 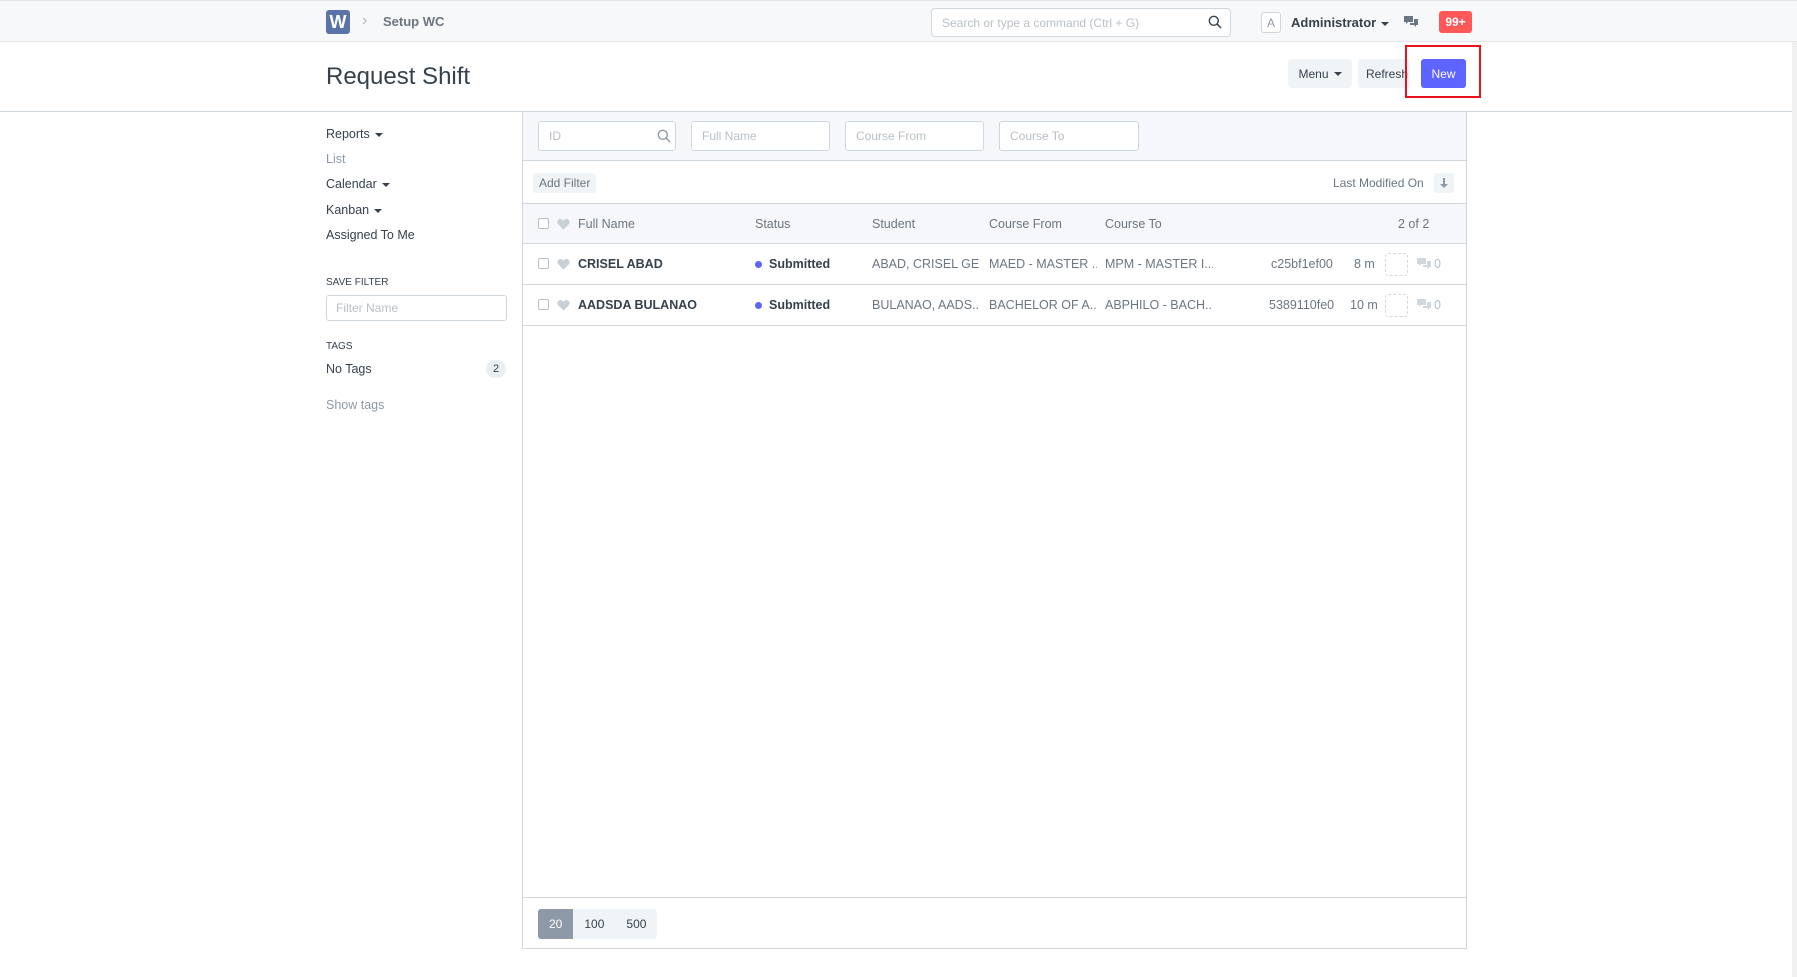 What do you see at coordinates (349, 369) in the screenshot?
I see `sidebar-item-no-tags: No Tags` at bounding box center [349, 369].